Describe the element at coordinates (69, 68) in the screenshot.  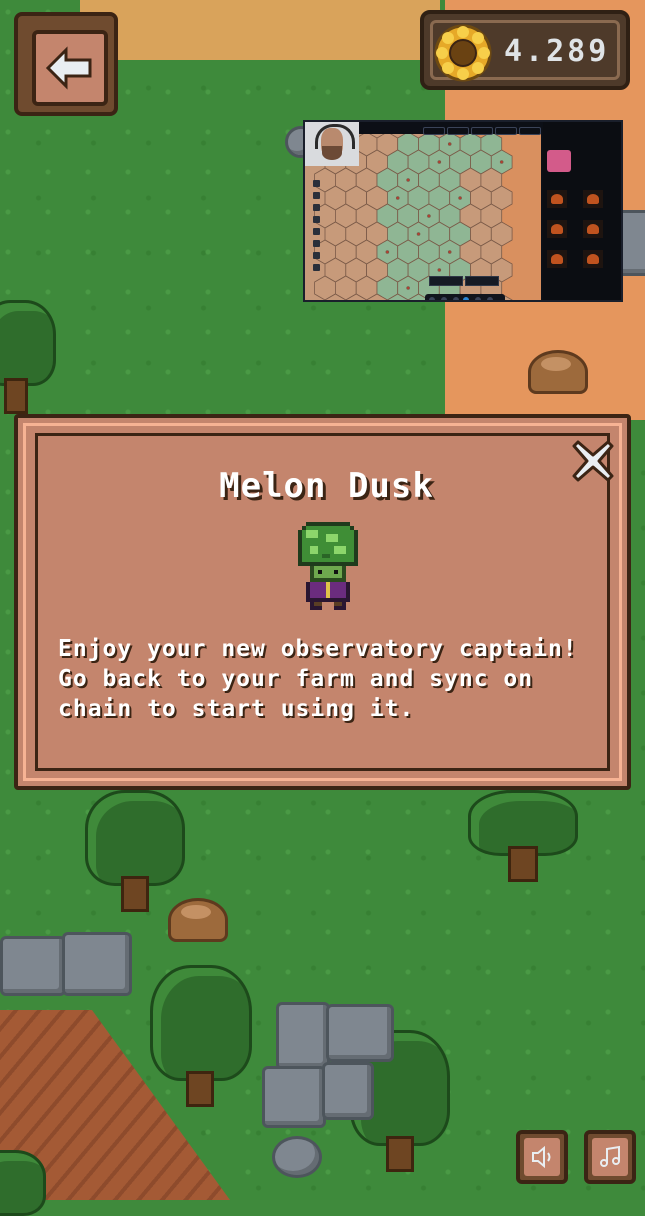
I see `back-arrow-icon` at that location.